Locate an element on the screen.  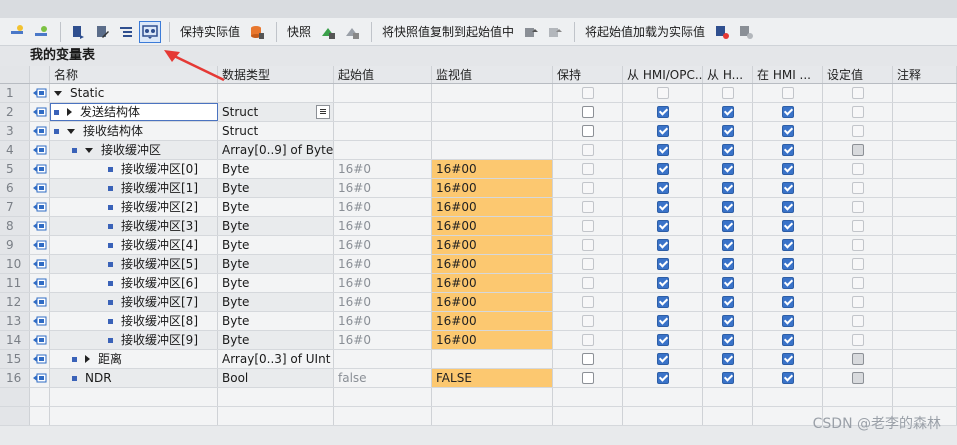
monitor-all-icon is located at coordinates (150, 31).